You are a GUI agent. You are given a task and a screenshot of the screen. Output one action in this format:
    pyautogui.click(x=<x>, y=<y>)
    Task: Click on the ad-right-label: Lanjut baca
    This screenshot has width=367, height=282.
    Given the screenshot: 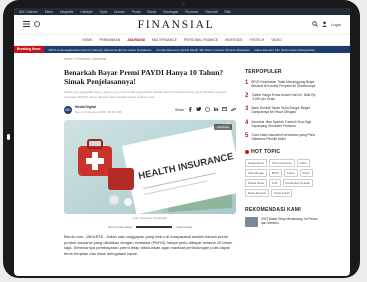 What is the action you would take?
    pyautogui.click(x=184, y=227)
    